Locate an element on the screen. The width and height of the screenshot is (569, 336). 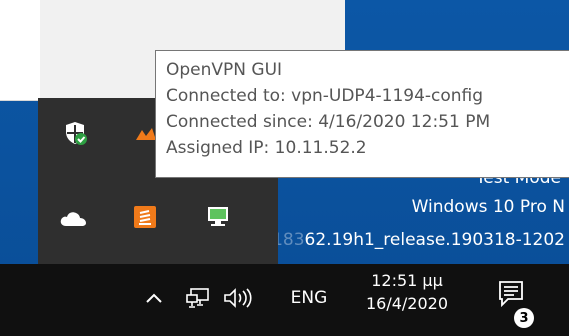
network-monitor-icon is located at coordinates (218, 217).